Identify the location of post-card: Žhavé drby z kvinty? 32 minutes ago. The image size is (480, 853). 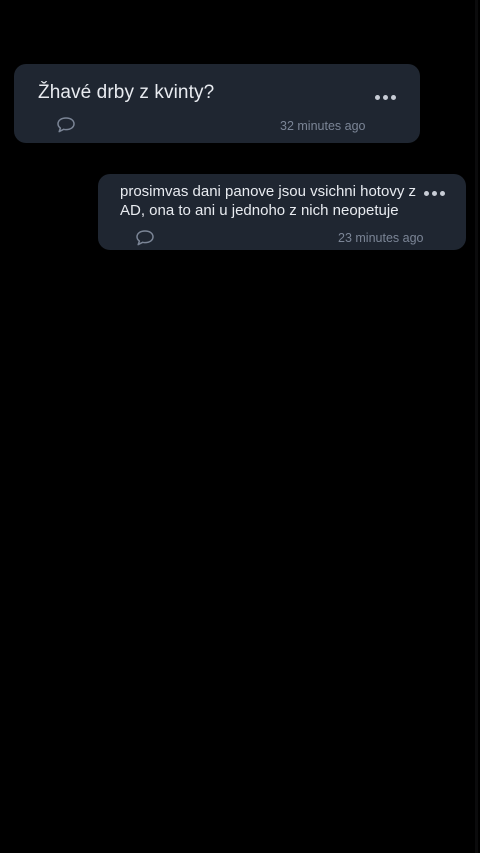
(217, 103).